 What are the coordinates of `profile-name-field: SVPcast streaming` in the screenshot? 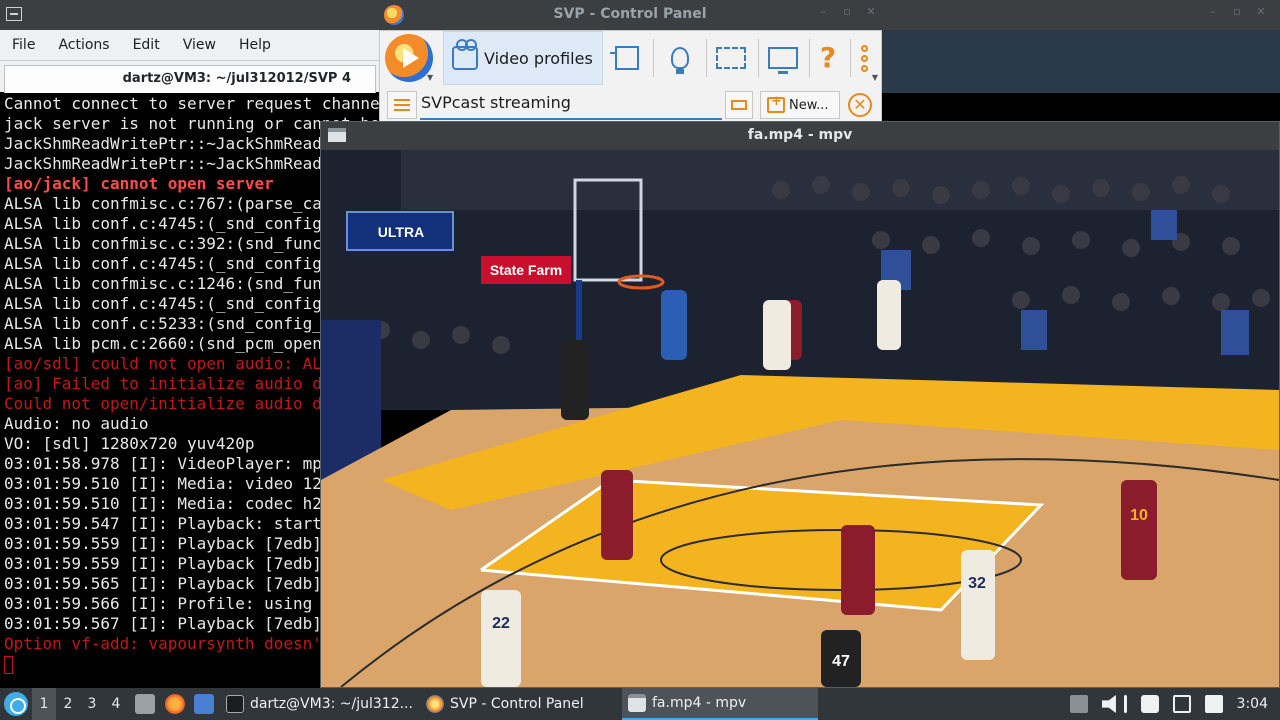 It's located at (496, 102).